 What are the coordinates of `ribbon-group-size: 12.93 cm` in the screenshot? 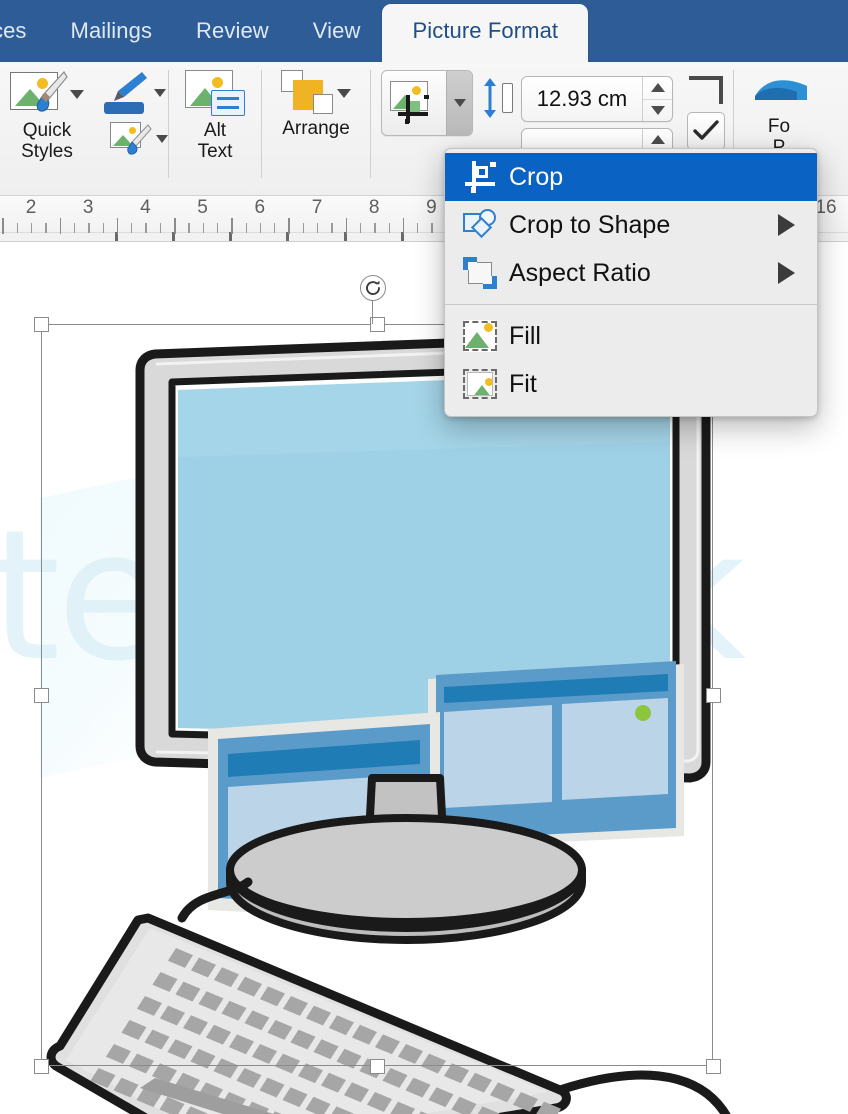 It's located at (577, 125).